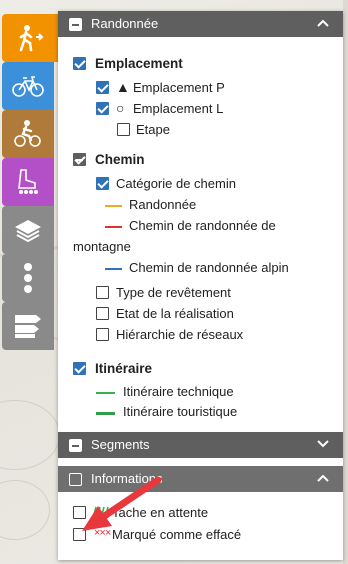  I want to click on legend-label: Itinéraire technique, so click(178, 391).